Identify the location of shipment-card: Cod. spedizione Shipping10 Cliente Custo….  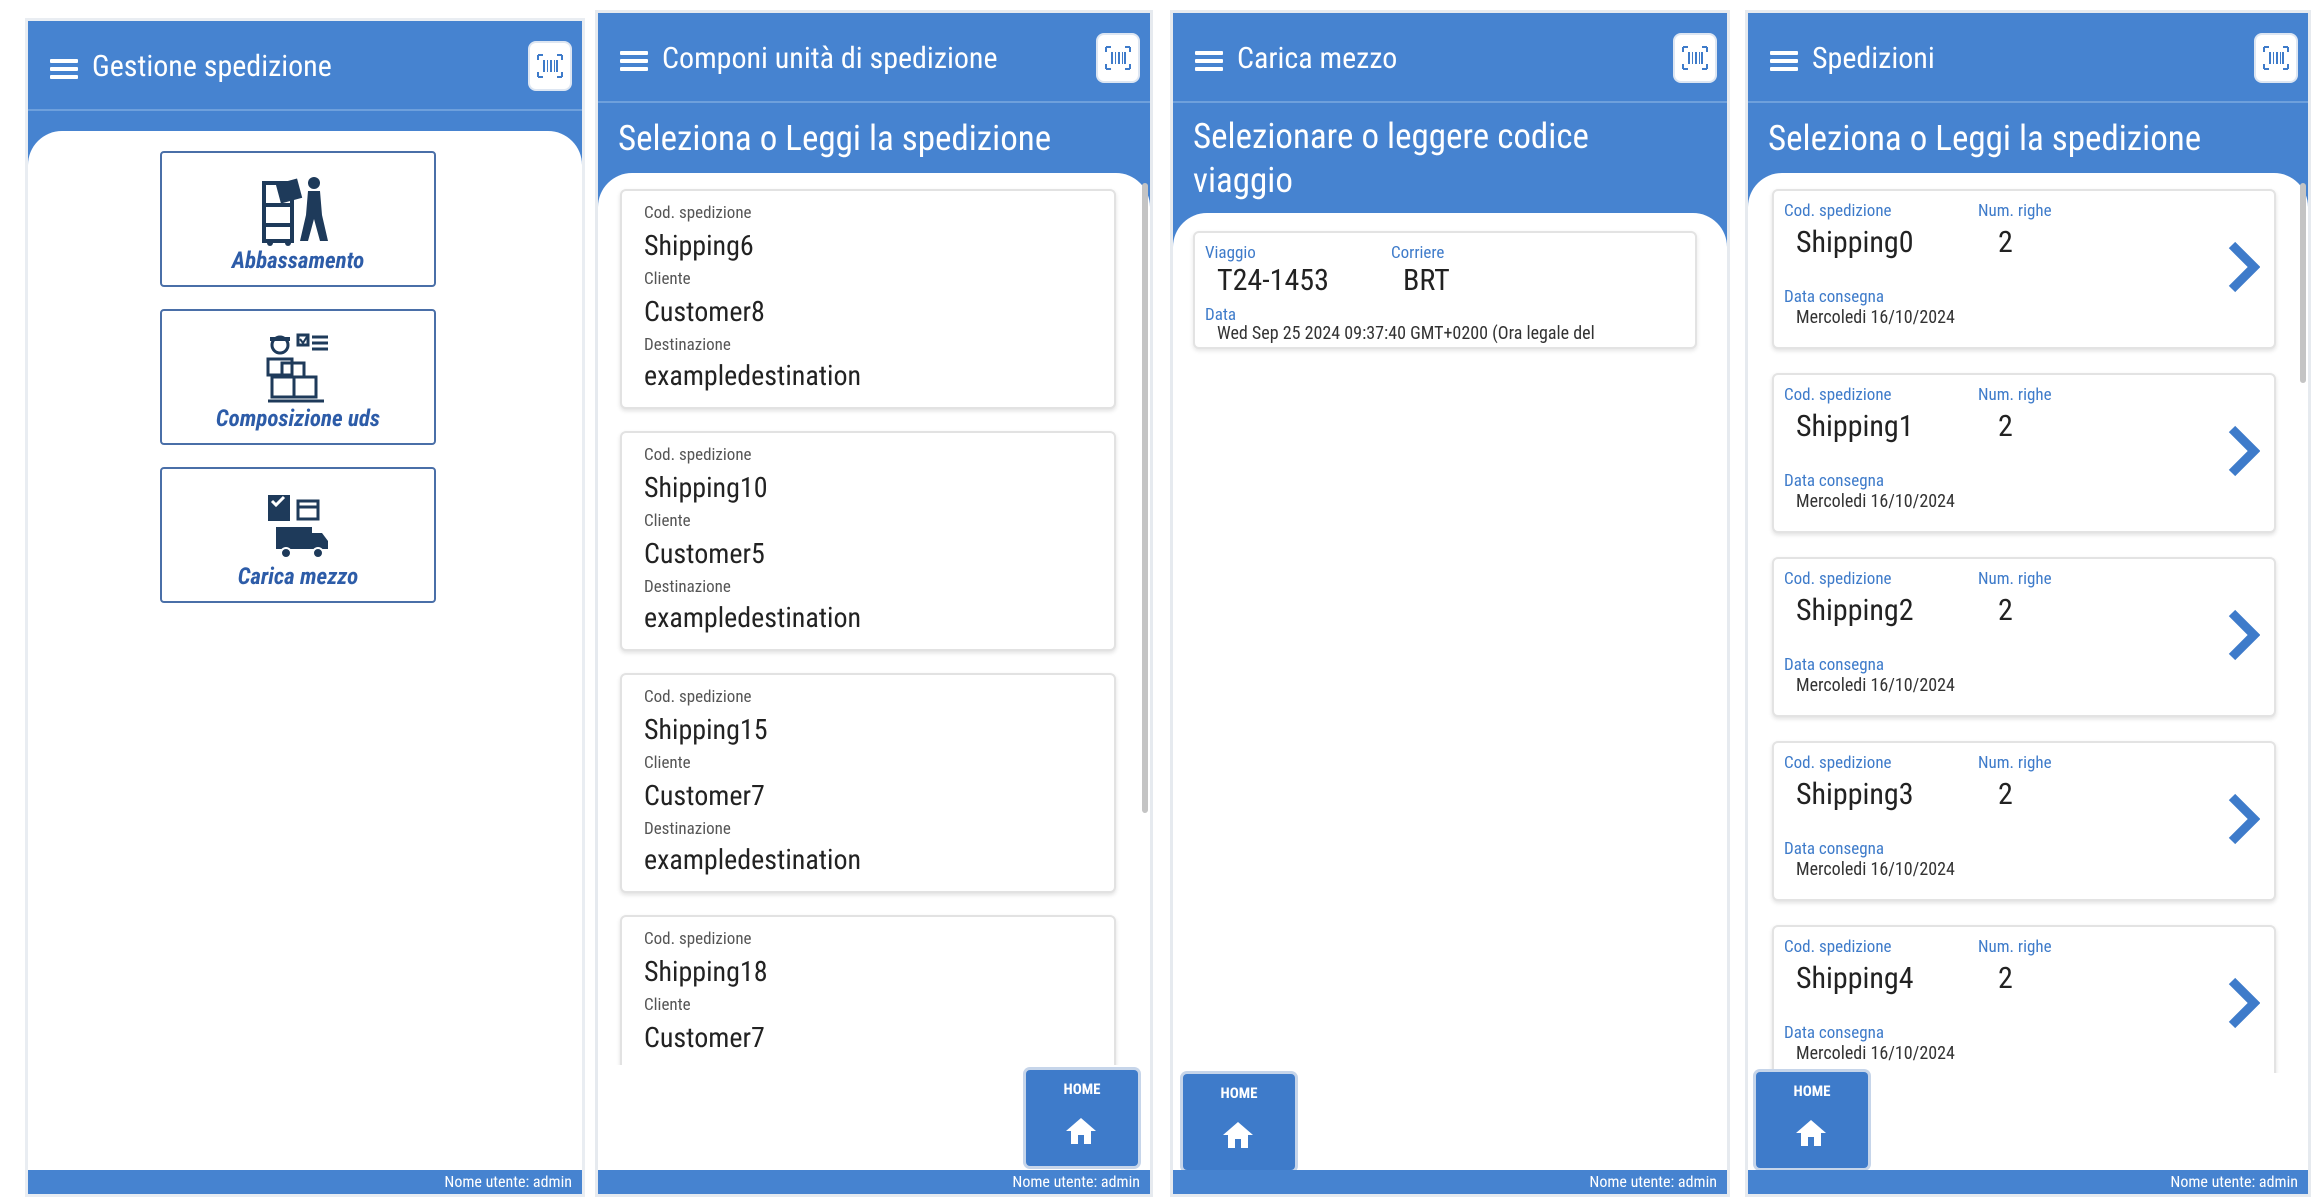
(868, 541).